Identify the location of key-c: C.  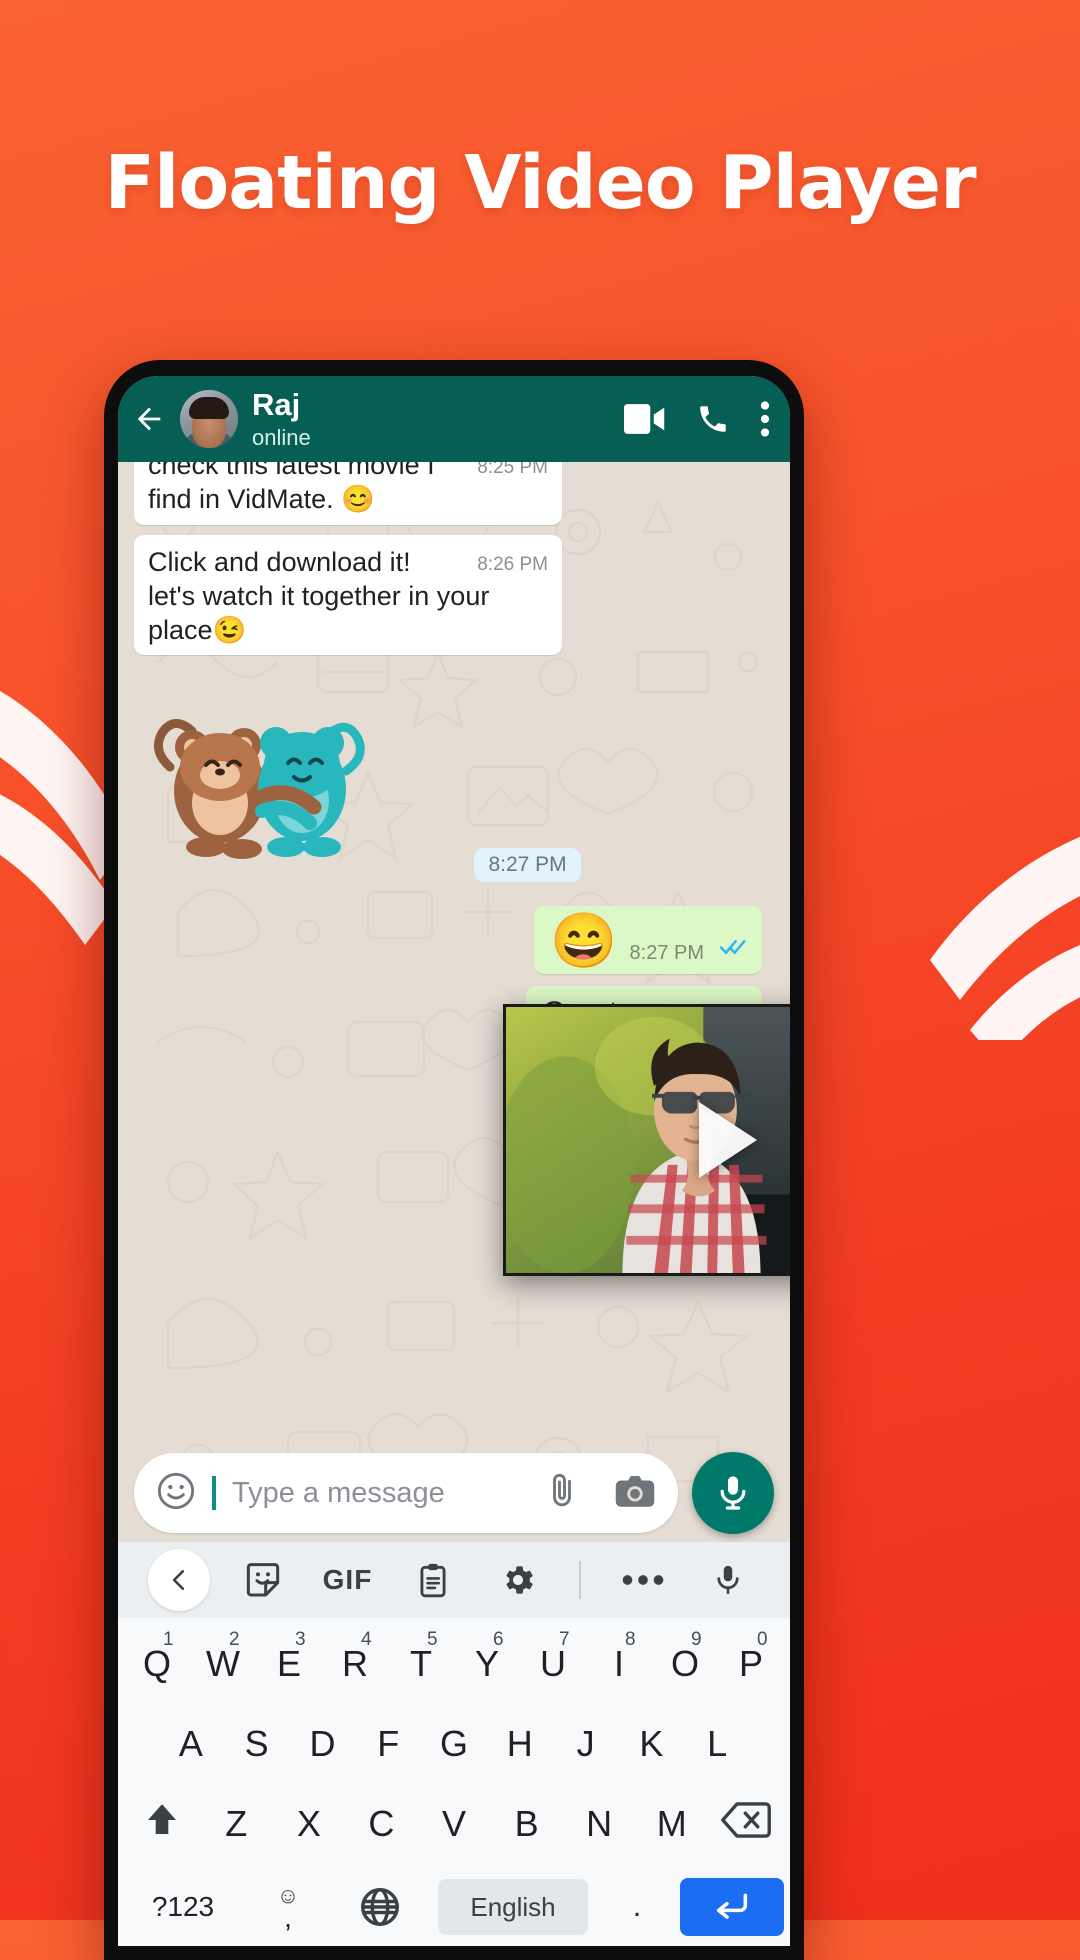
(381, 1824).